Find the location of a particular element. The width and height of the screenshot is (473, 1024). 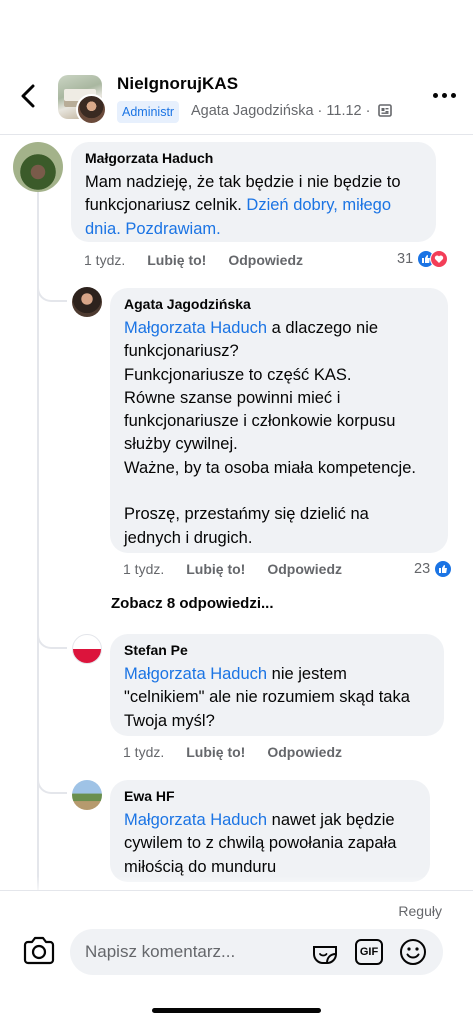

emoji-icon is located at coordinates (413, 952).